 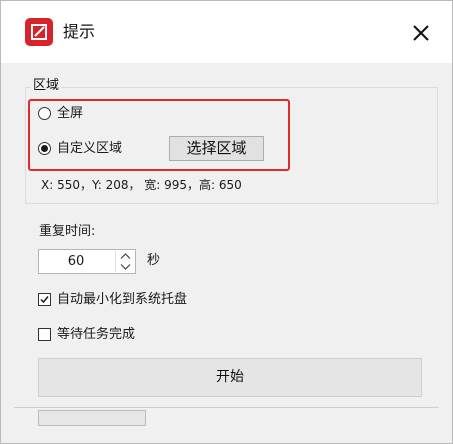 I want to click on checkbox-wait-task-box, so click(x=44, y=334).